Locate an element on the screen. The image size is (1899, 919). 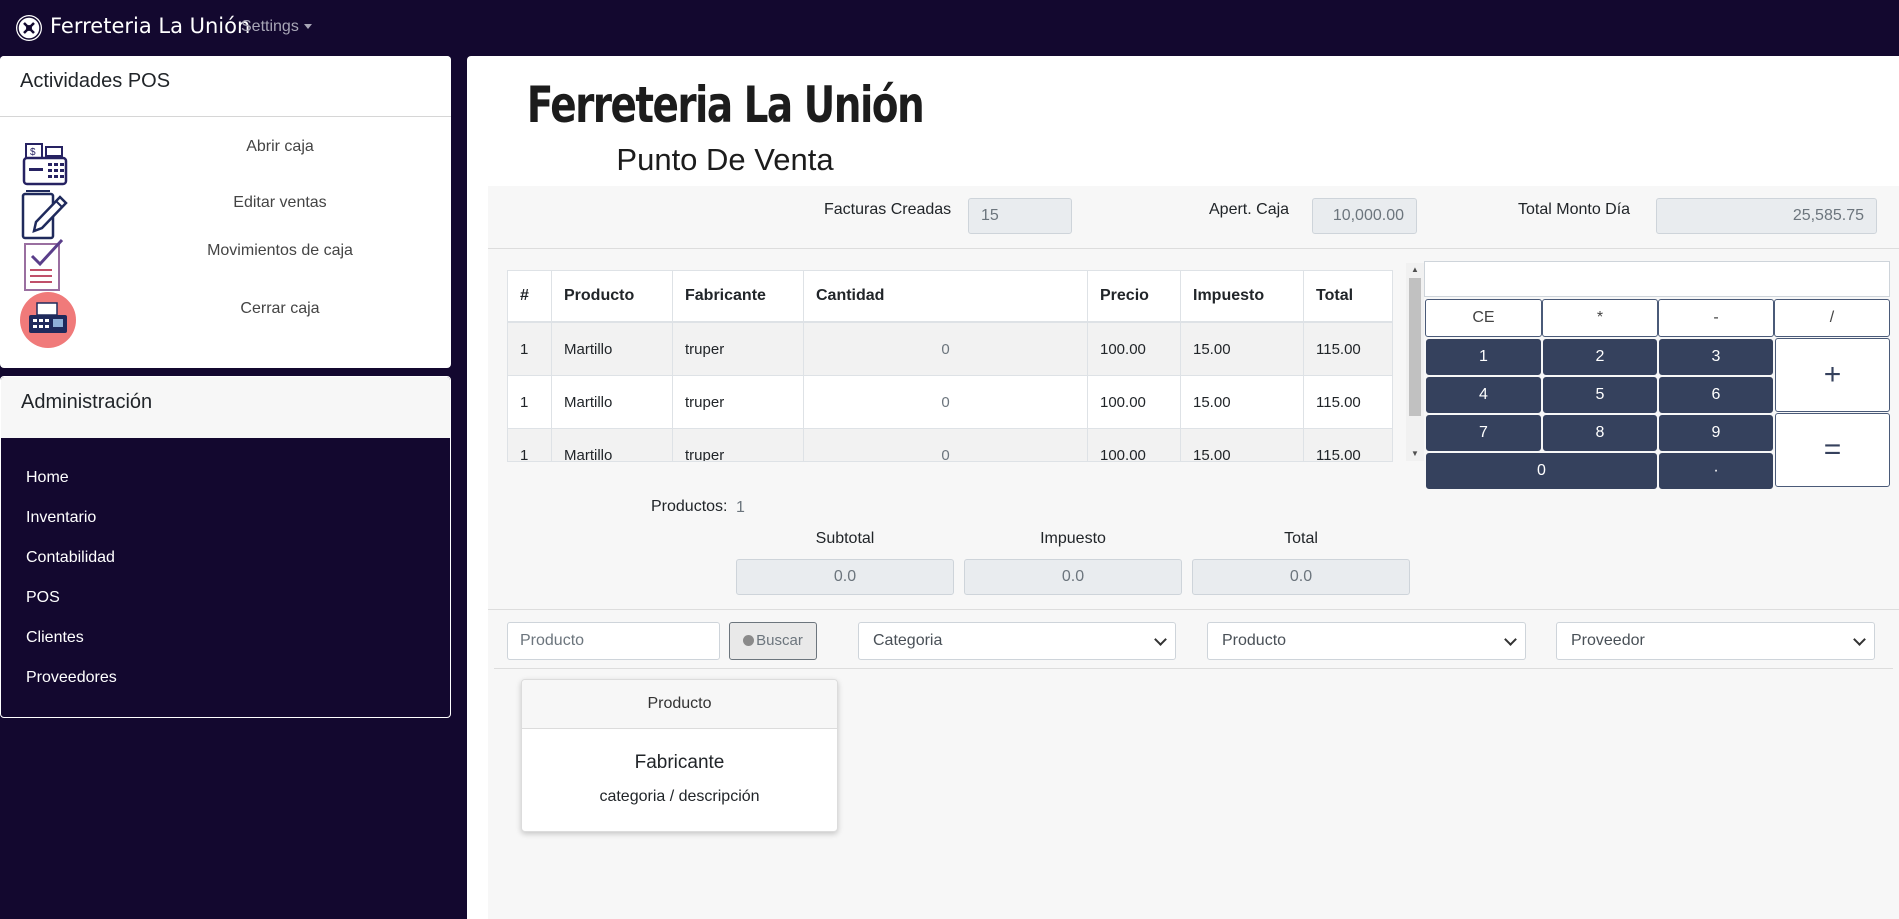
calculator-display is located at coordinates (1657, 279).